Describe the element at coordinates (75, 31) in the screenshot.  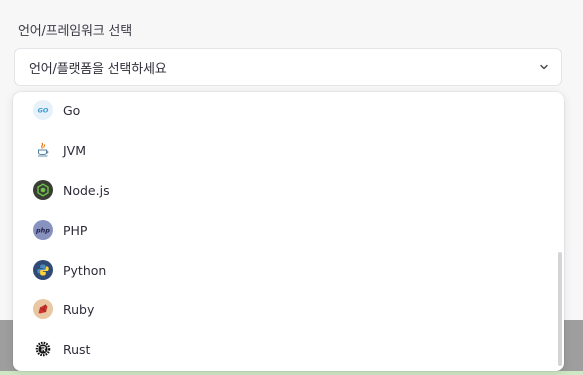
I see `field-label: 언어/프레임워크 선택` at that location.